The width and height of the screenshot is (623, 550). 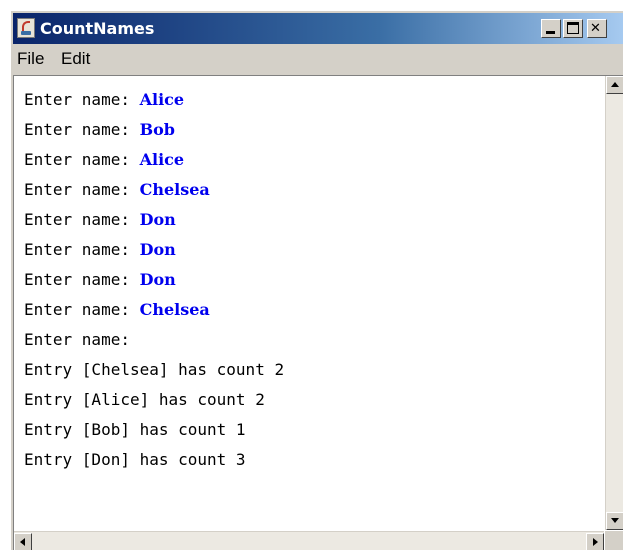 What do you see at coordinates (23, 541) in the screenshot?
I see `scroll-left-arrow-icon` at bounding box center [23, 541].